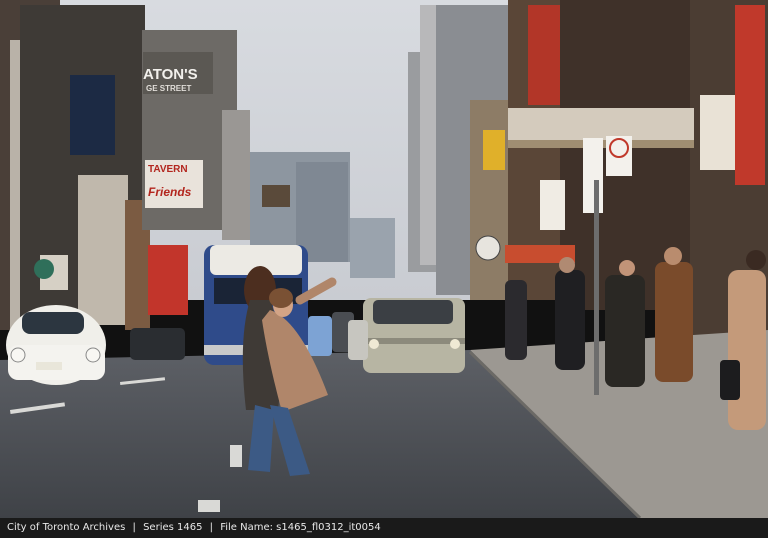 This screenshot has width=768, height=538. I want to click on tavern-sign-line1: TAVERN, so click(168, 169).